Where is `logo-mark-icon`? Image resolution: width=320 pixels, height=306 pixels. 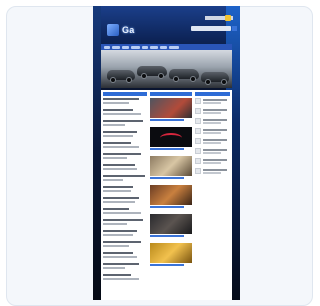 logo-mark-icon is located at coordinates (113, 30).